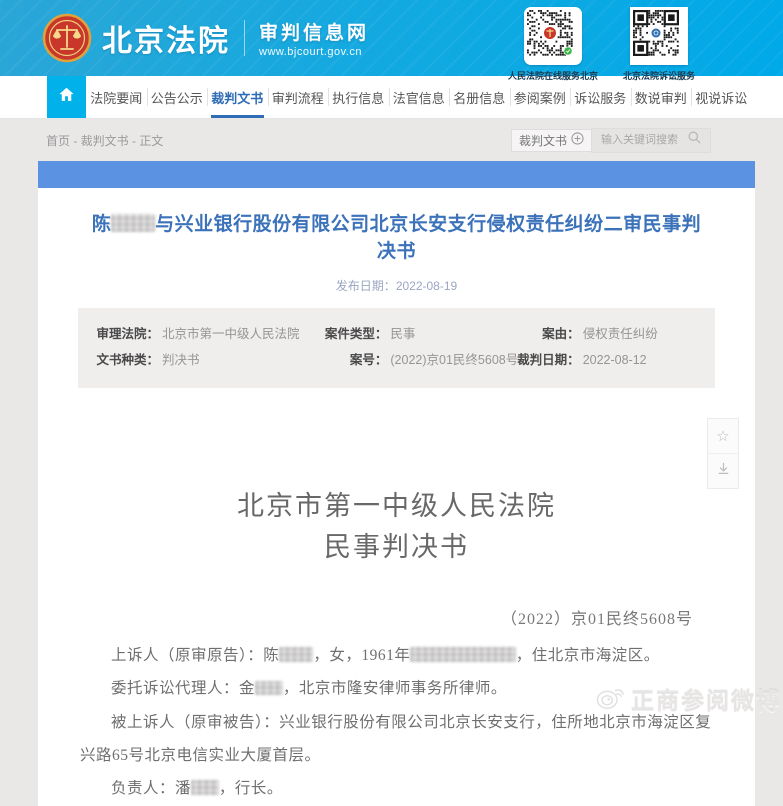  I want to click on nav-home-tab, so click(66, 97).